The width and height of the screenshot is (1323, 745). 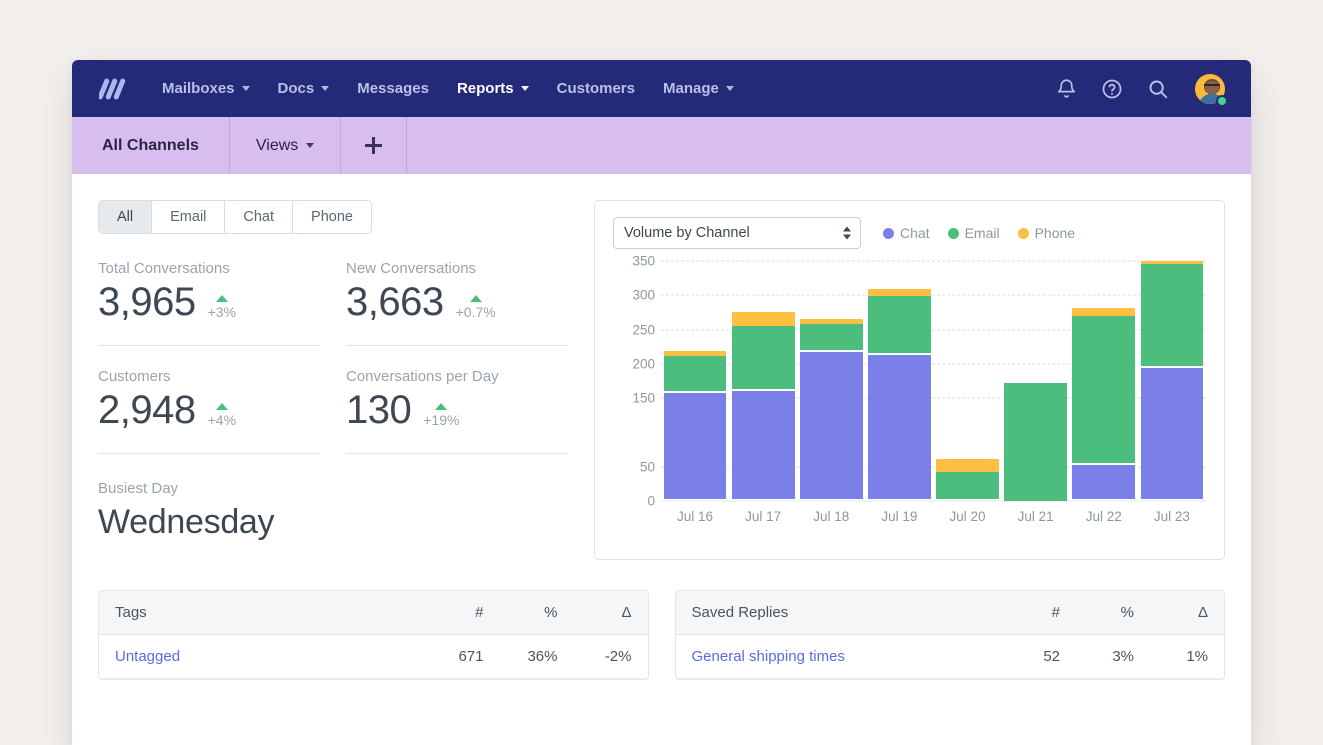 What do you see at coordinates (1171, 516) in the screenshot?
I see `x-axis-tick: Jul 23` at bounding box center [1171, 516].